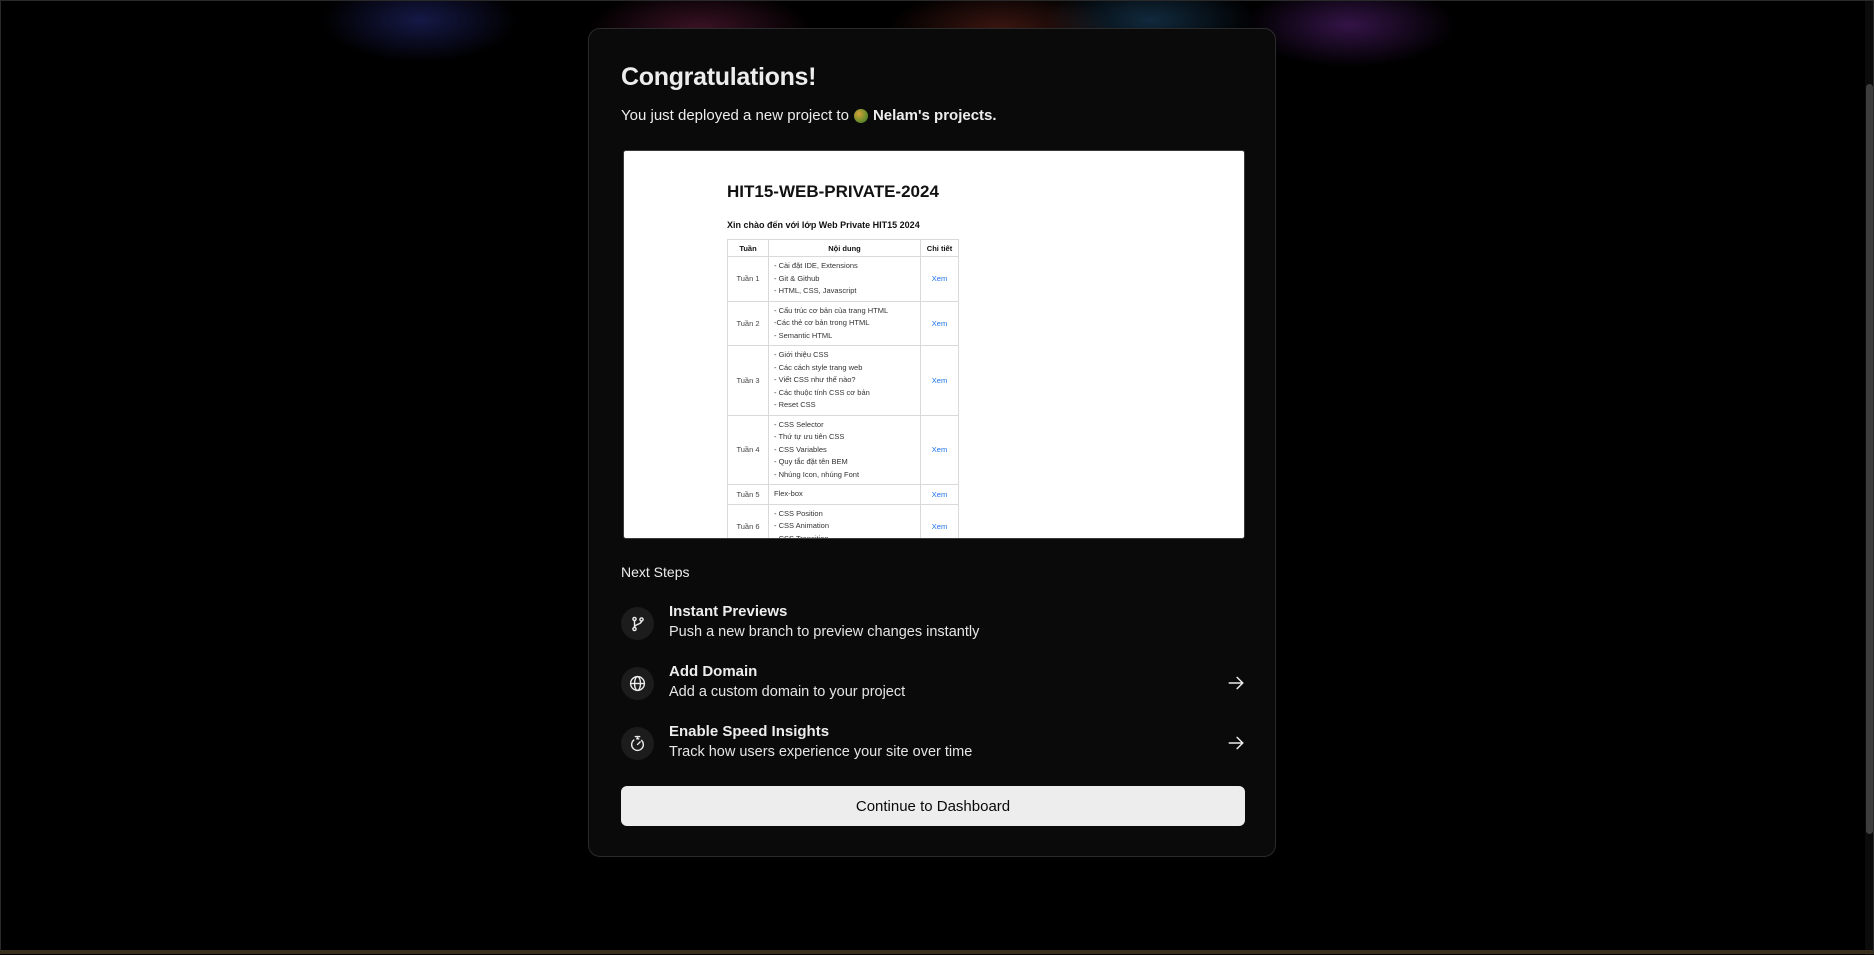  I want to click on step-title: Instant Previews, so click(728, 611).